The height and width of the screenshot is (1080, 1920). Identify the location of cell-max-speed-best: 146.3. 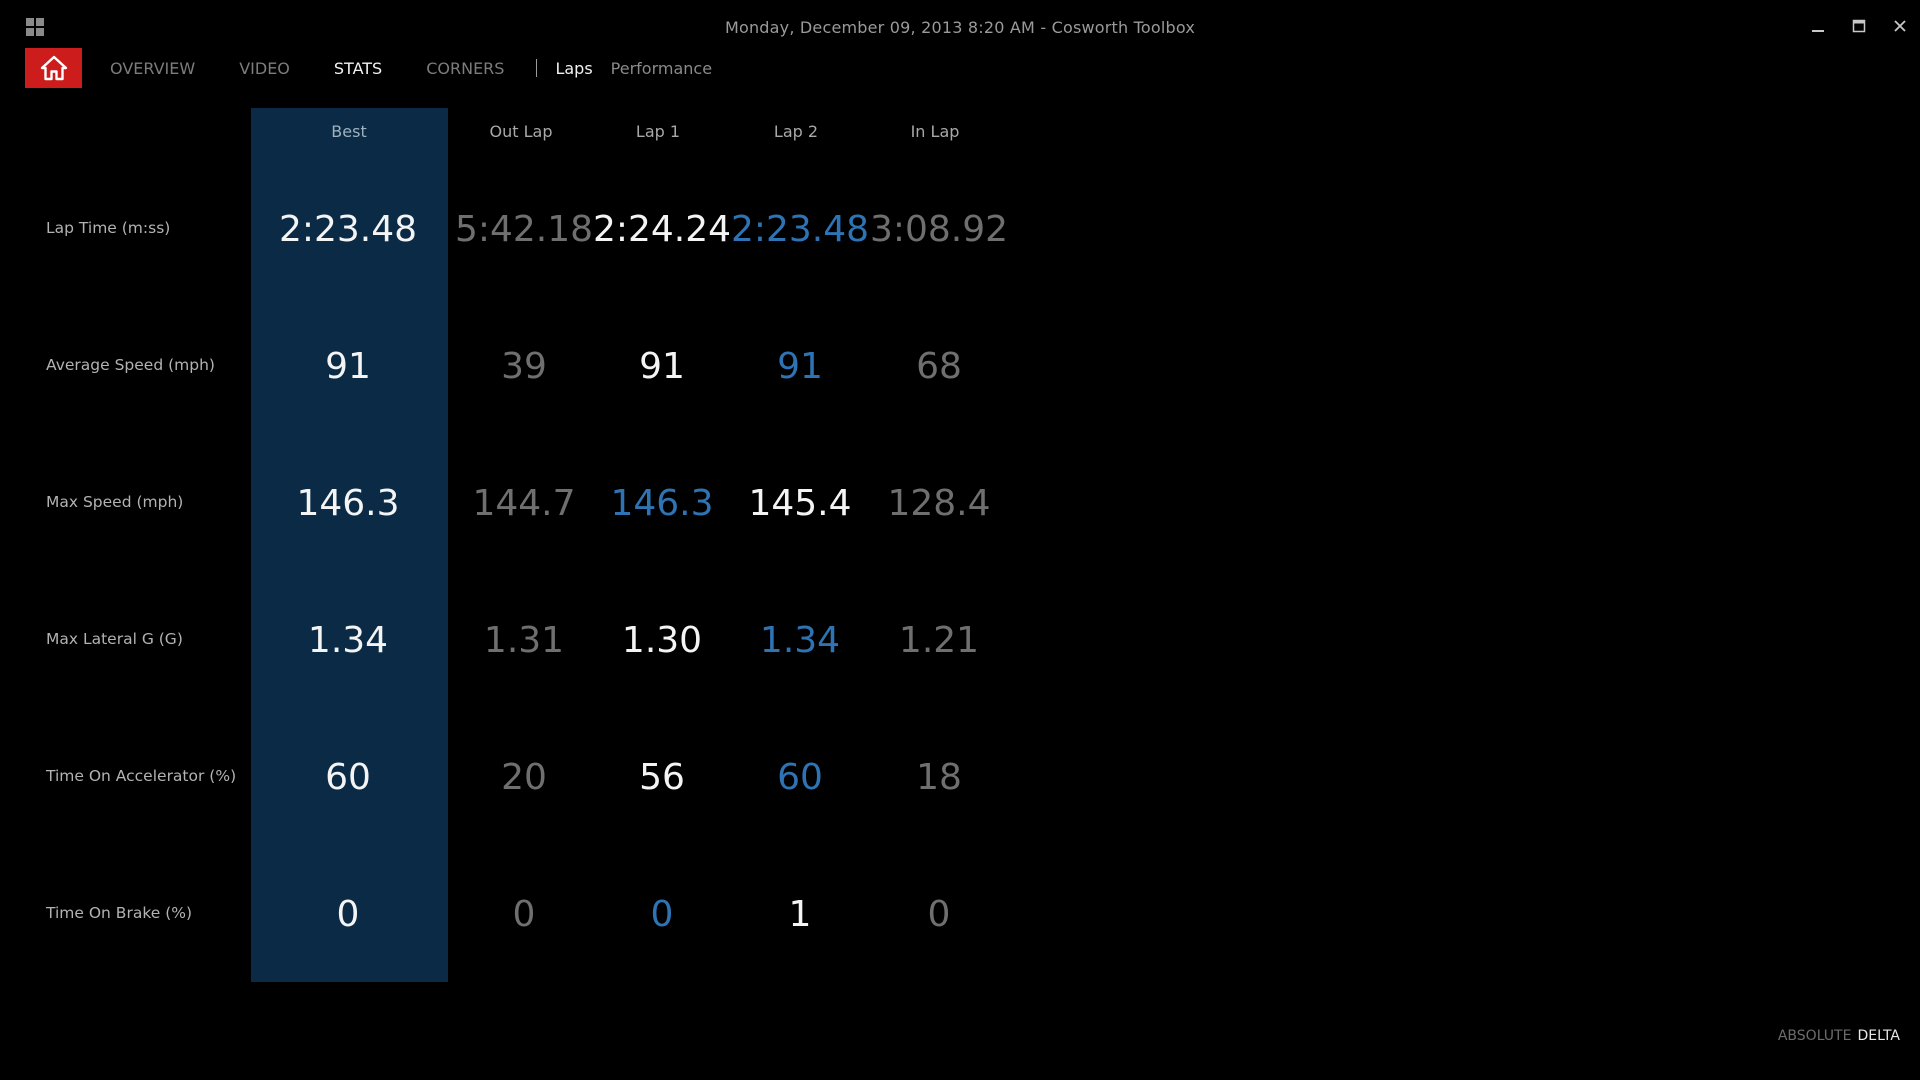
(348, 503).